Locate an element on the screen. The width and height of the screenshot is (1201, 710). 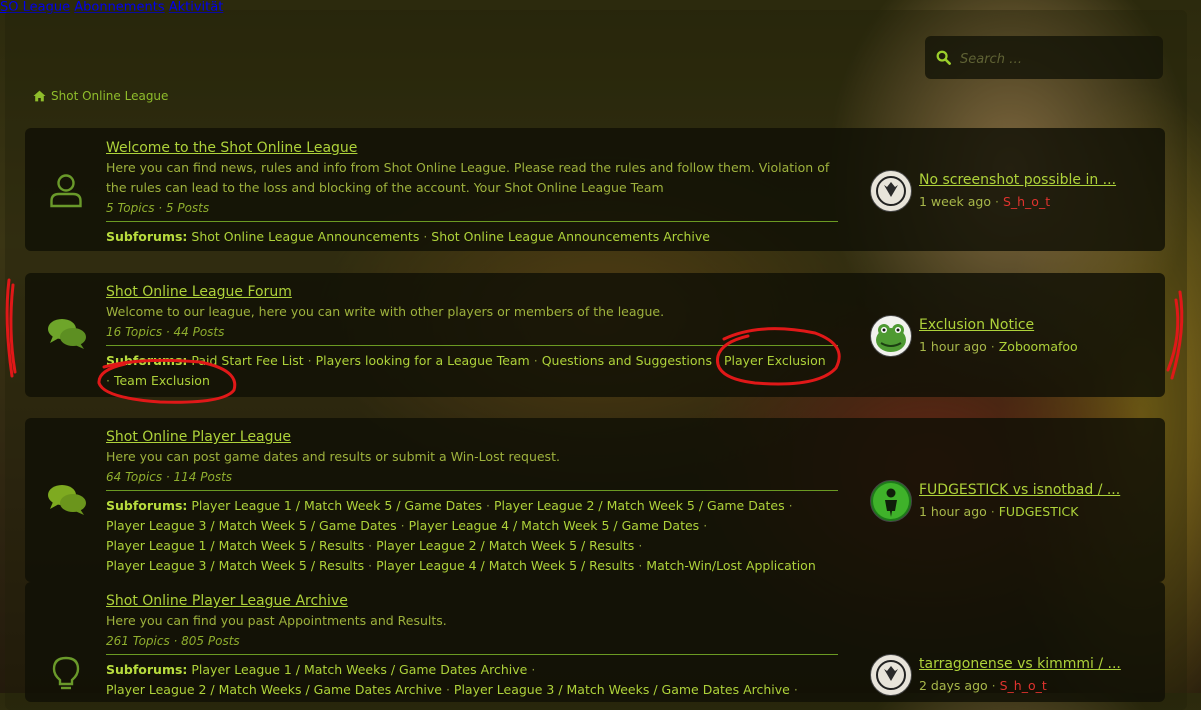
subforum-link: Player League 3 / Match Week 5 / Results is located at coordinates (235, 565).